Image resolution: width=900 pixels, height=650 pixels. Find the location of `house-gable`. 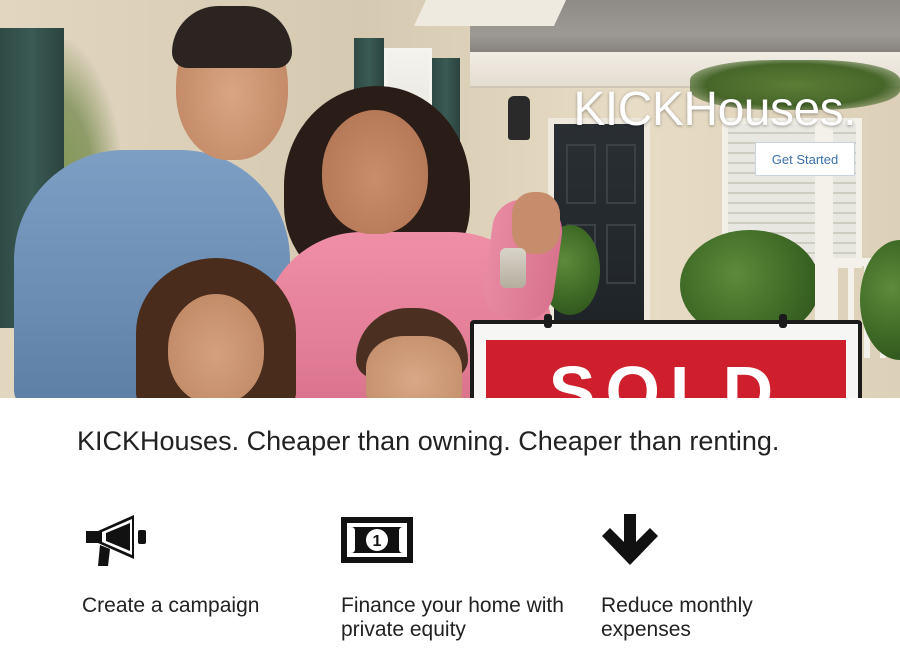

house-gable is located at coordinates (490, 13).